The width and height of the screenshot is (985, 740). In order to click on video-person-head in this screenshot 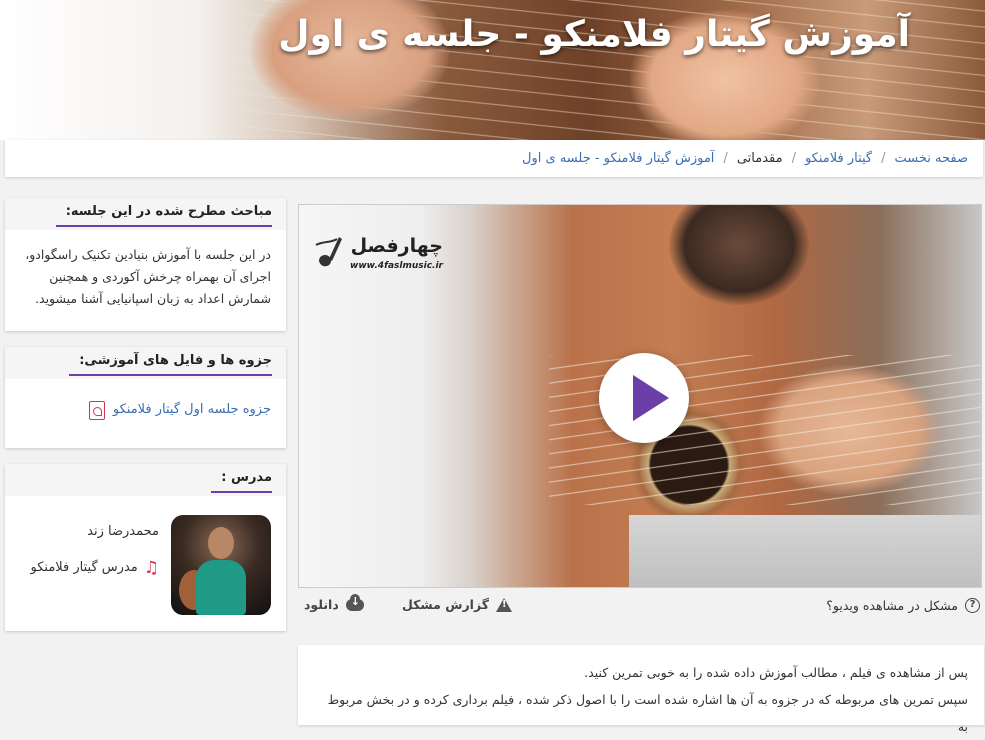, I will do `click(739, 255)`.